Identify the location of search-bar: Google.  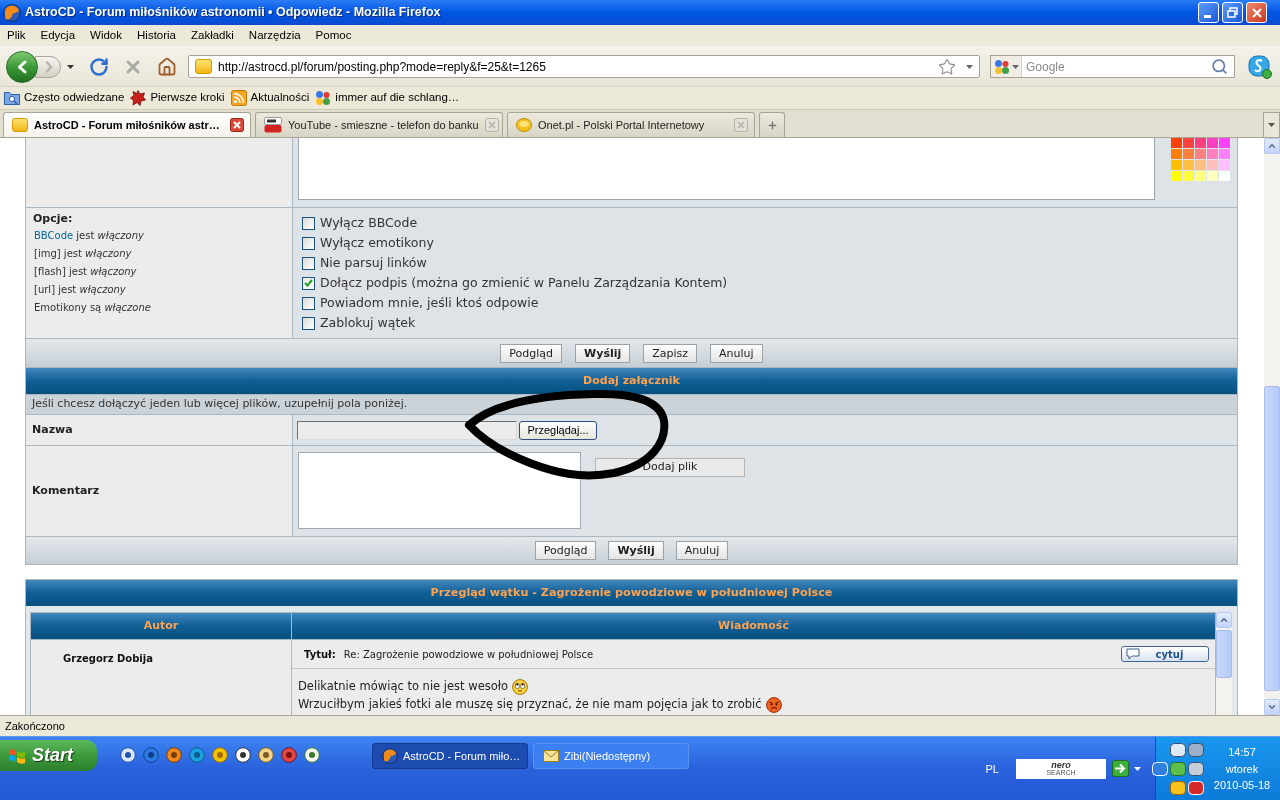
(1112, 66).